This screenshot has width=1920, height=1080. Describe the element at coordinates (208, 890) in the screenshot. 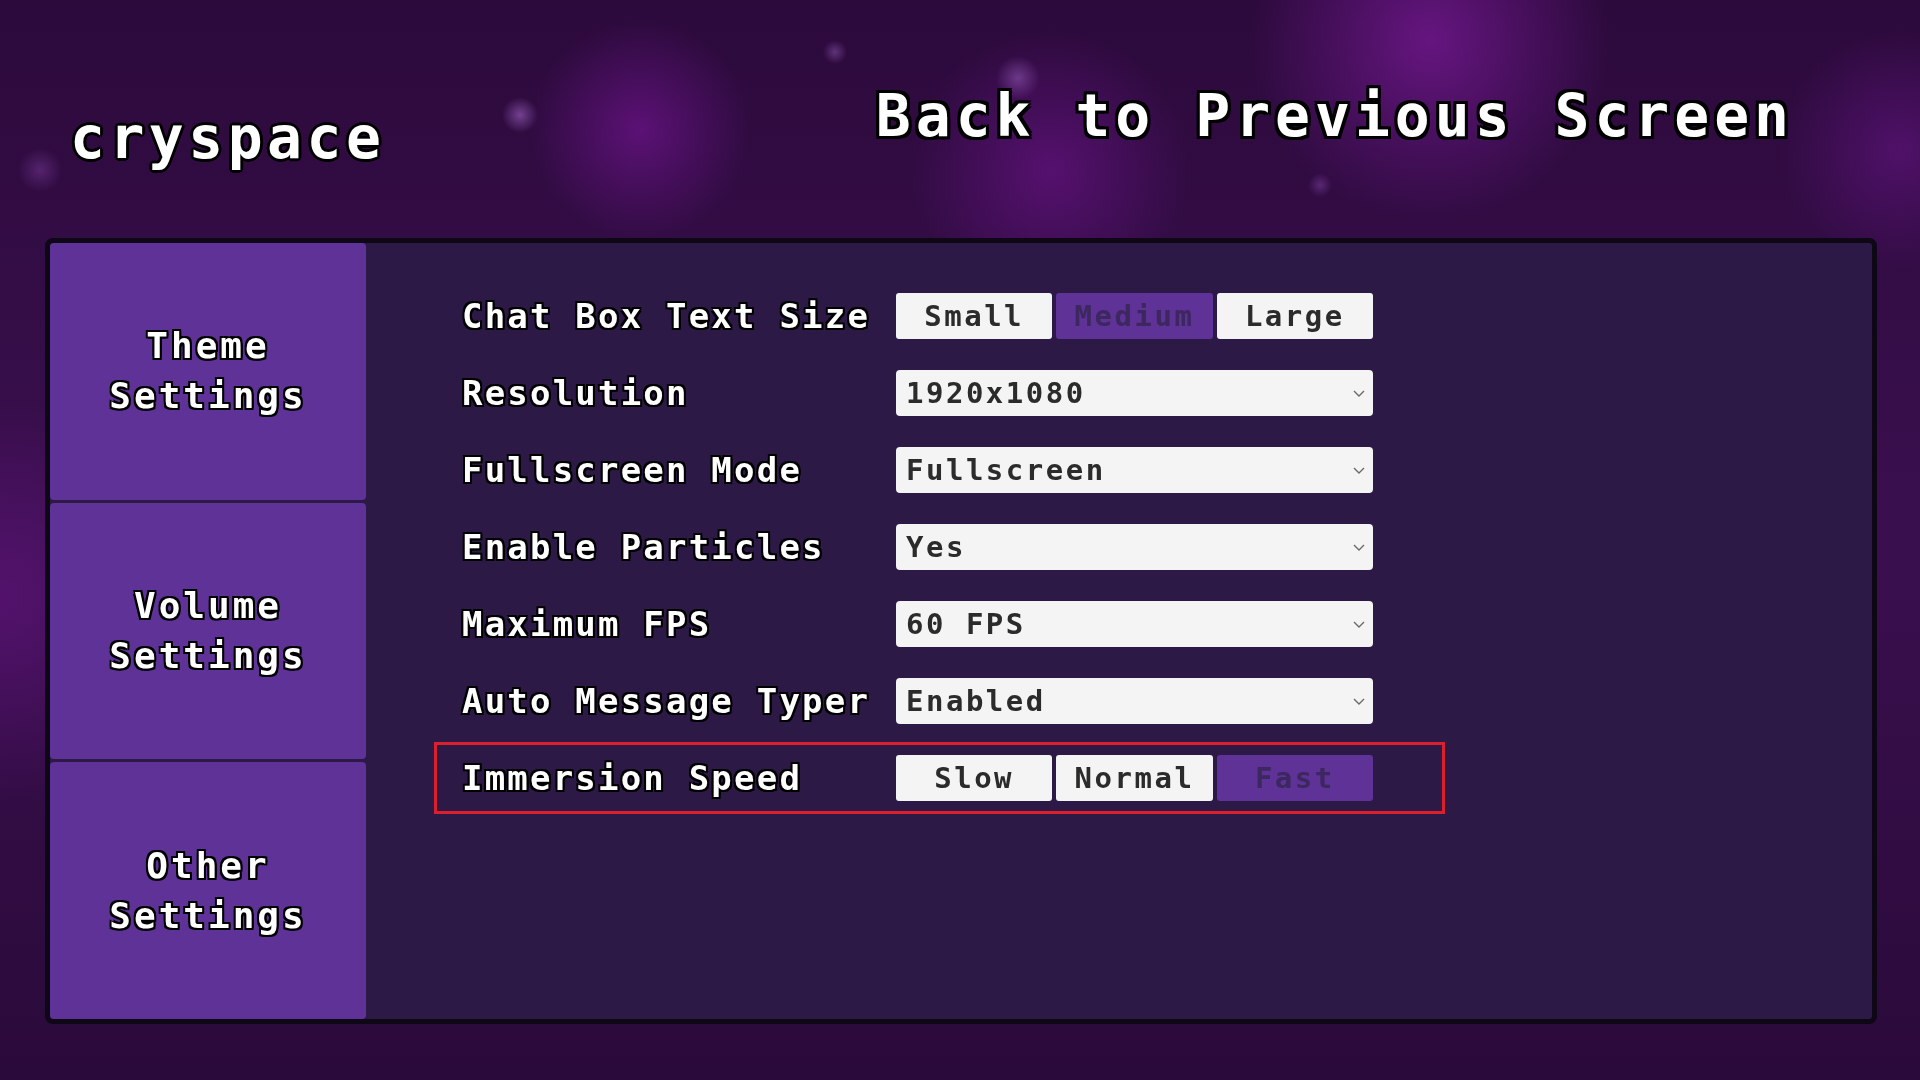

I see `sidebar-tab: Other Settings` at that location.